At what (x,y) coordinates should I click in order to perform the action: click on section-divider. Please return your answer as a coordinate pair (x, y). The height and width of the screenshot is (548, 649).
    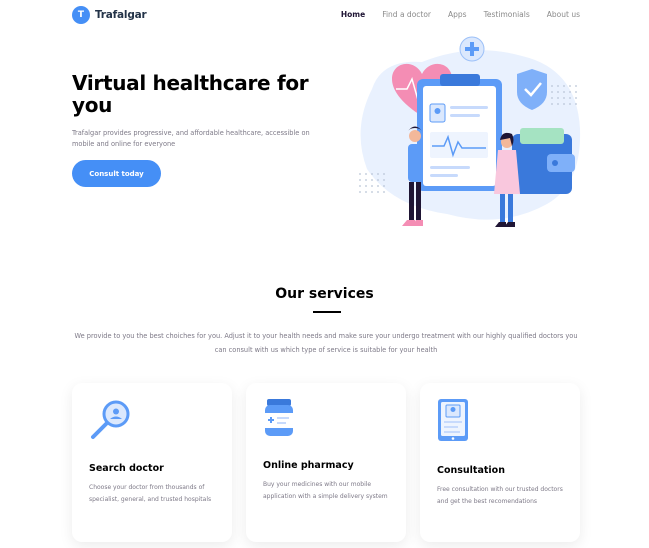
    Looking at the image, I should click on (327, 312).